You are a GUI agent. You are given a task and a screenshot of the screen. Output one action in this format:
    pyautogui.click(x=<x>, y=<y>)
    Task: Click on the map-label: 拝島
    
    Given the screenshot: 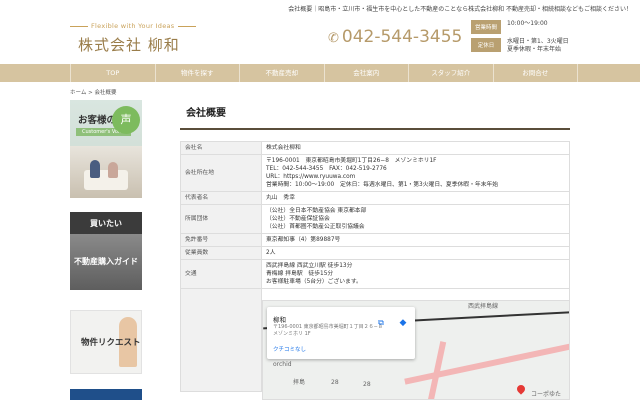 What is the action you would take?
    pyautogui.click(x=299, y=382)
    